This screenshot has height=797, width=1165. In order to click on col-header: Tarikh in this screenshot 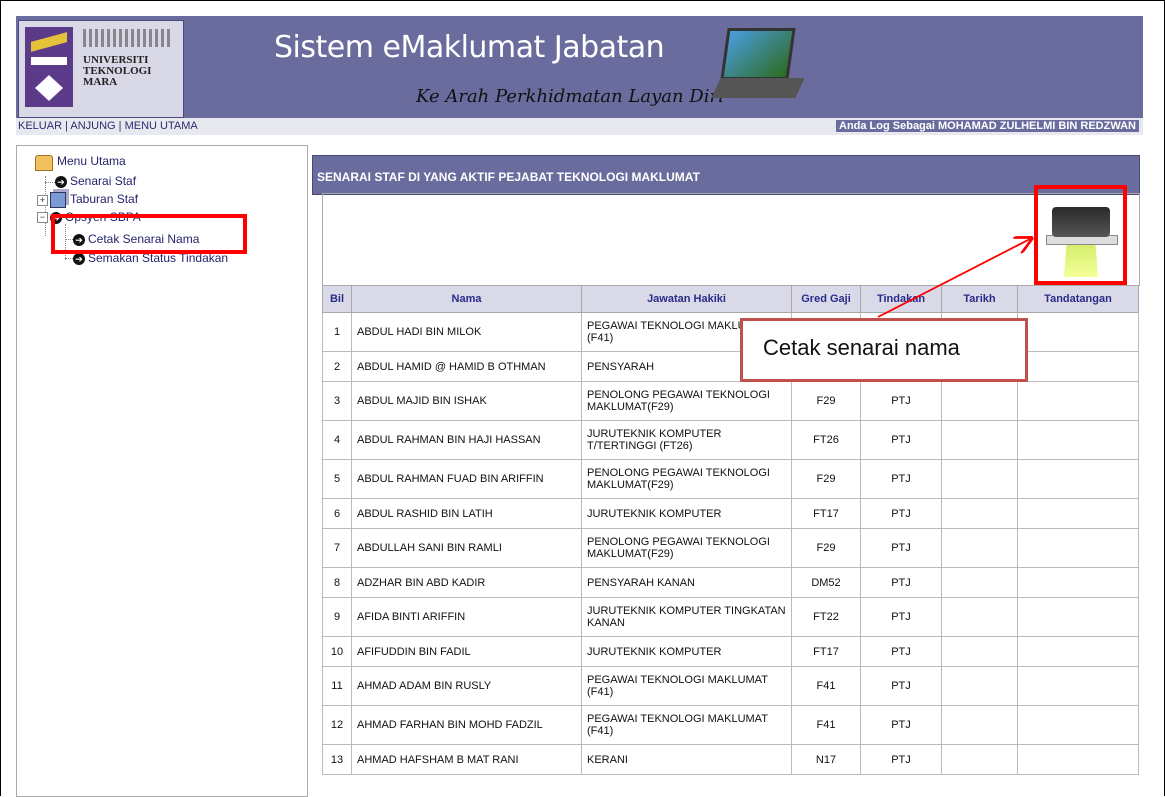, I will do `click(979, 299)`.